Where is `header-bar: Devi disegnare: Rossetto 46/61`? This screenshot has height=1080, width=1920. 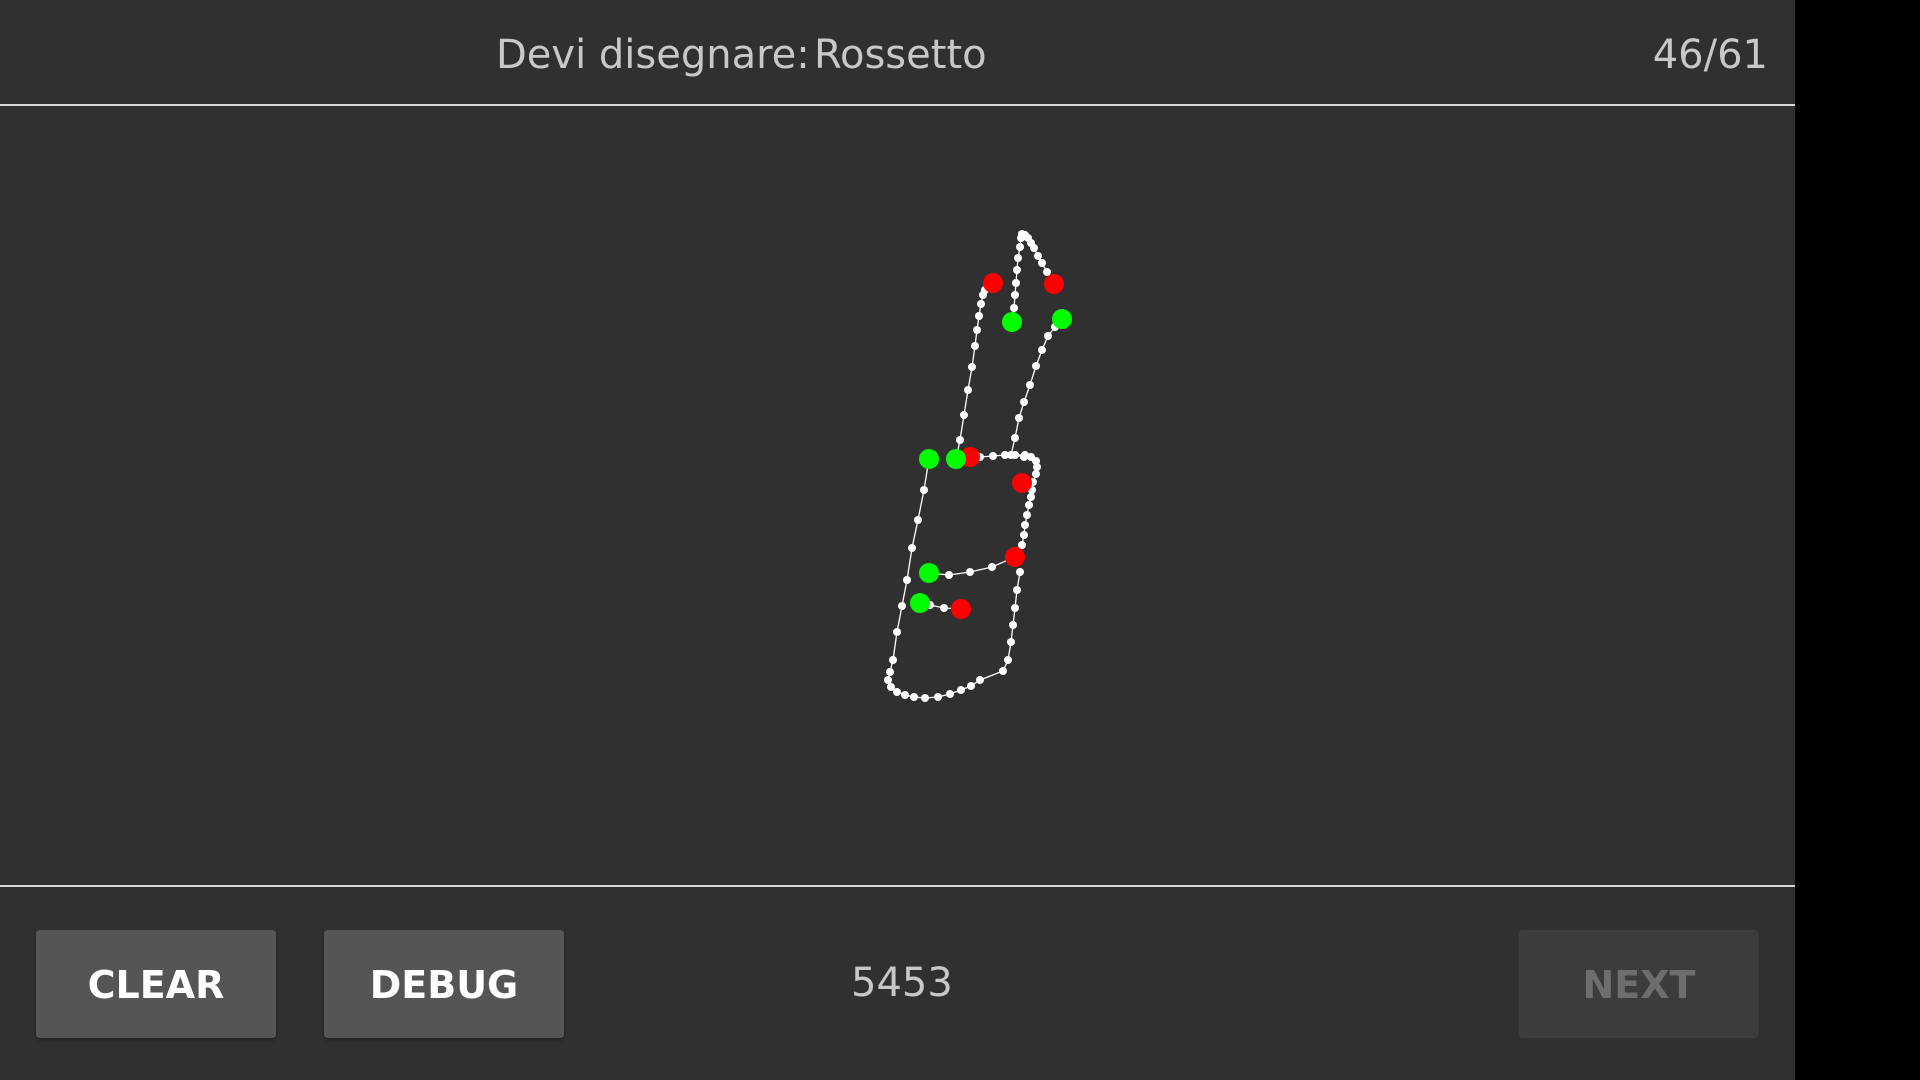 header-bar: Devi disegnare: Rossetto 46/61 is located at coordinates (897, 52).